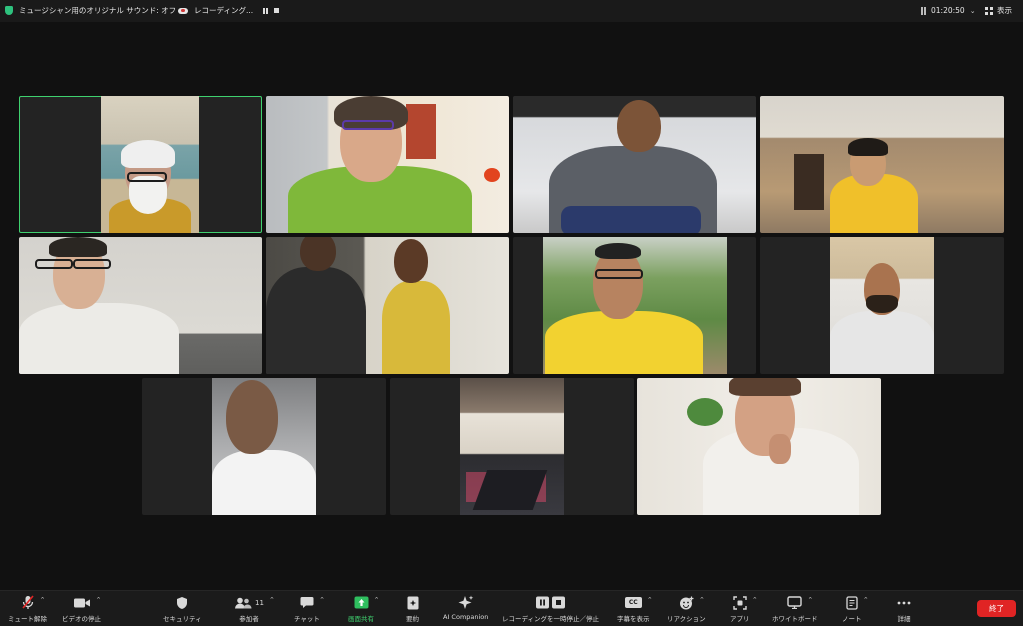  What do you see at coordinates (972, 10) in the screenshot?
I see `chevron-down-icon: ⌄` at bounding box center [972, 10].